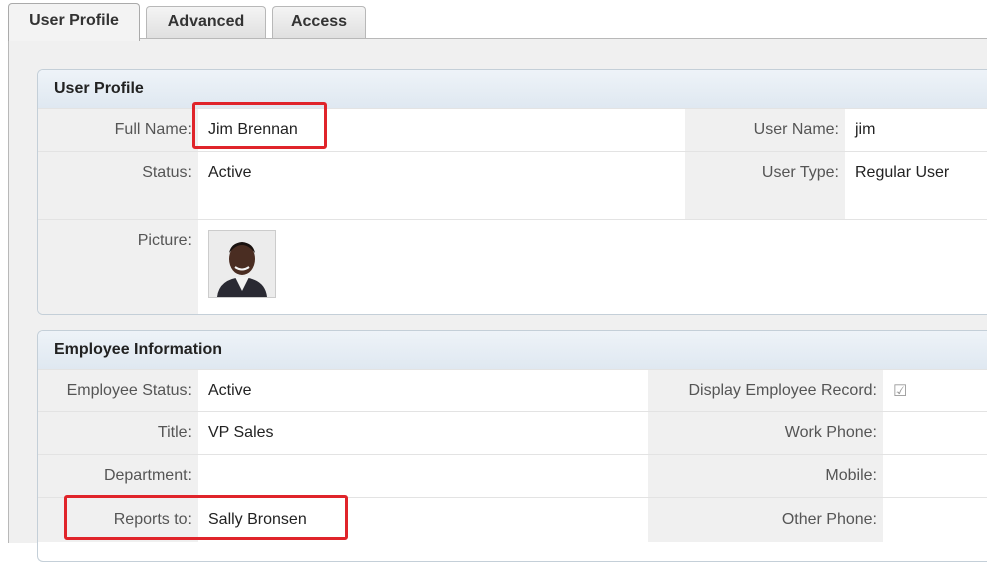 The width and height of the screenshot is (987, 562). What do you see at coordinates (935, 433) in the screenshot?
I see `work-phone-value` at bounding box center [935, 433].